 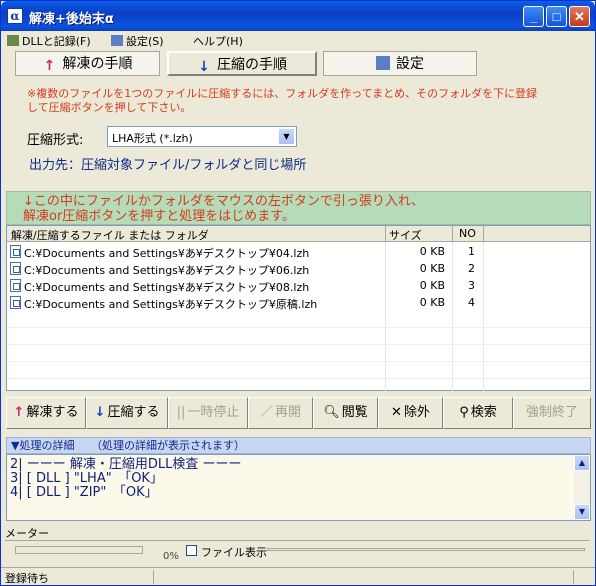 I want to click on chevron-down-icon: ▼, so click(x=286, y=136).